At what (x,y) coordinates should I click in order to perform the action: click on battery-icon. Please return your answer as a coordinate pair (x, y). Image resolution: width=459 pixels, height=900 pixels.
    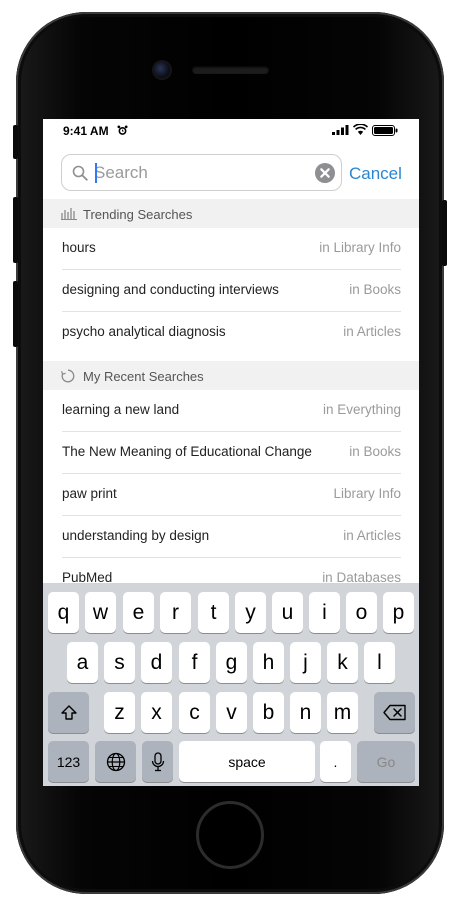
    Looking at the image, I should click on (385, 130).